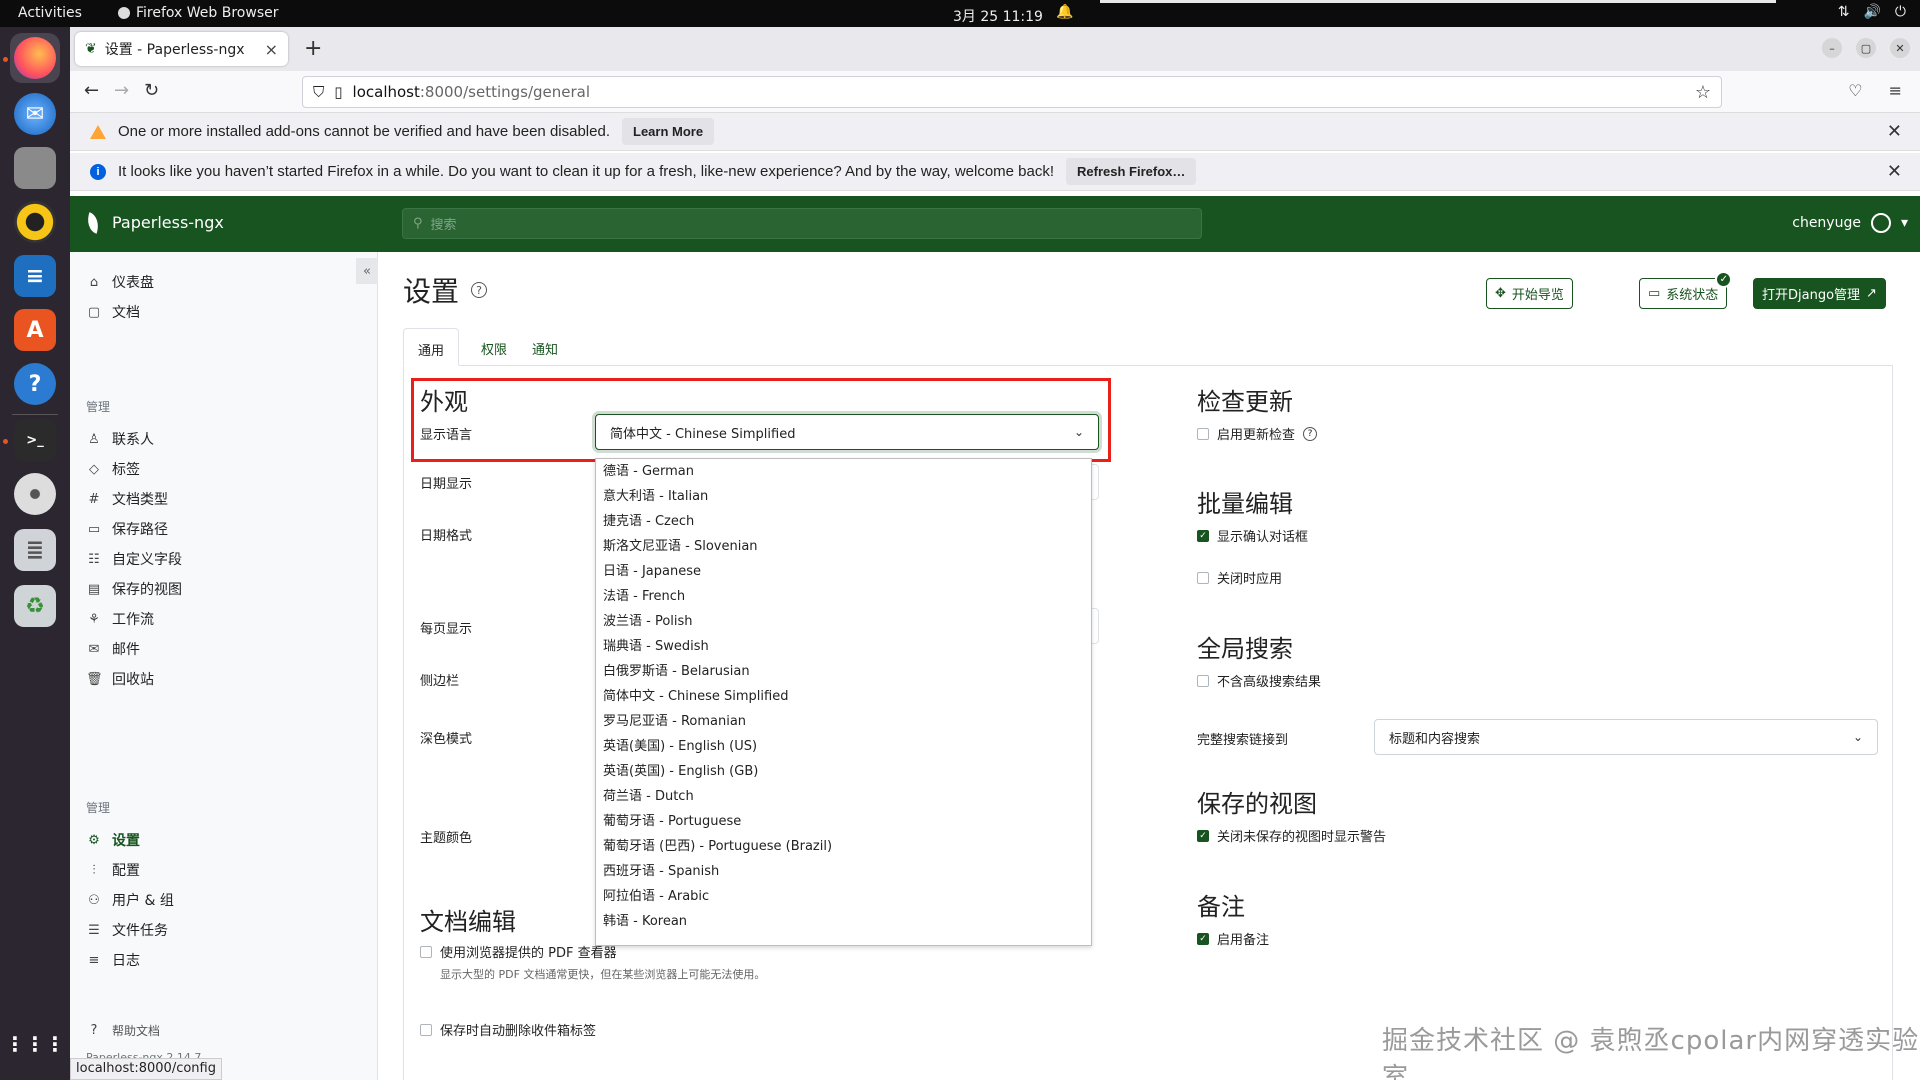 This screenshot has width=1920, height=1080. I want to click on unsaved-warning-checkbox: ✓ 关闭未保存的视图时显示警告, so click(1291, 835).